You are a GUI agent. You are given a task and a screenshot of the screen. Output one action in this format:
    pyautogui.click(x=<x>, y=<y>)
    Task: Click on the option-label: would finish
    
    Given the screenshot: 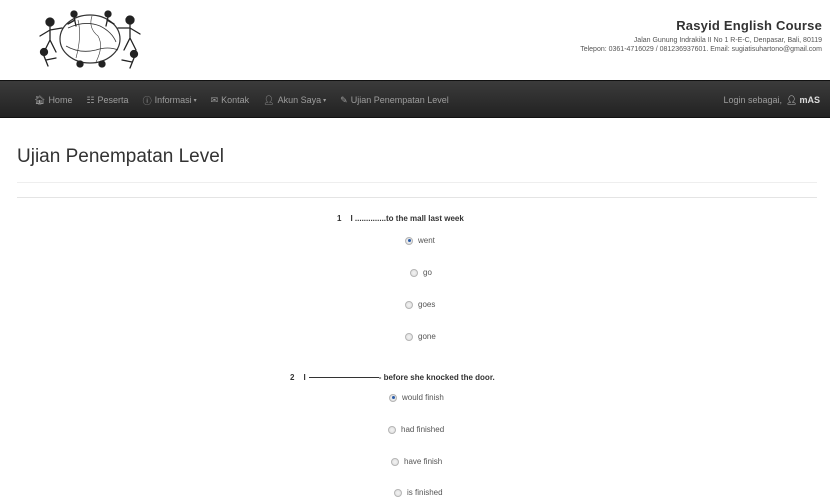 What is the action you would take?
    pyautogui.click(x=423, y=397)
    